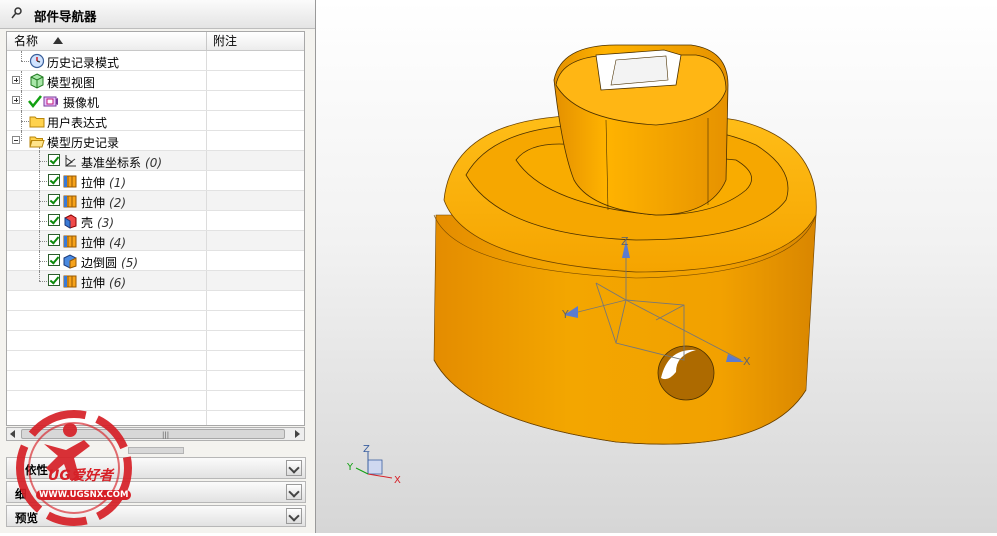 The width and height of the screenshot is (997, 536). Describe the element at coordinates (625, 241) in the screenshot. I see `csys-z-label: Z` at that location.